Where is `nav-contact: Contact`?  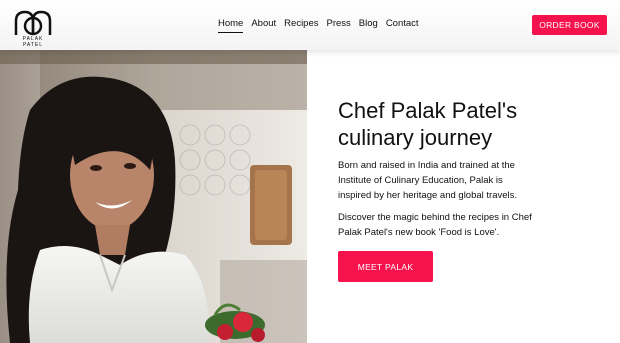
nav-contact: Contact is located at coordinates (402, 25).